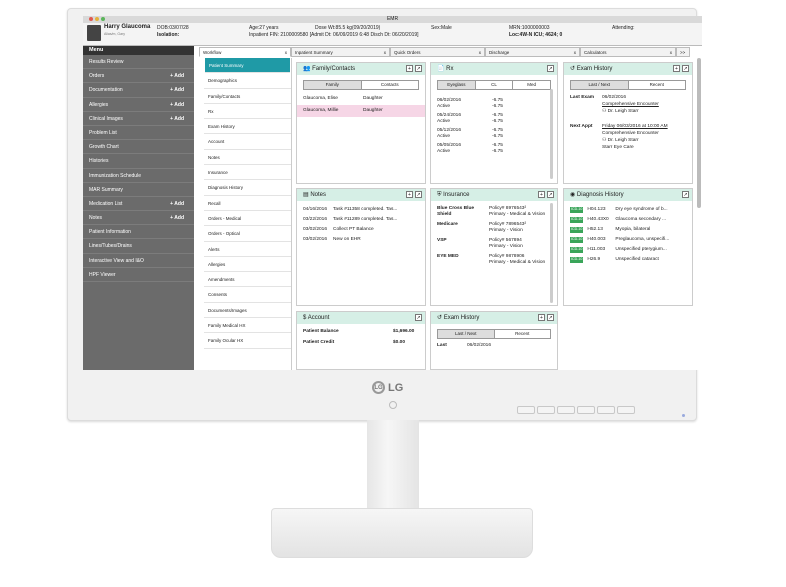  What do you see at coordinates (247, 66) in the screenshot?
I see `workflow-item: Patient Summary` at bounding box center [247, 66].